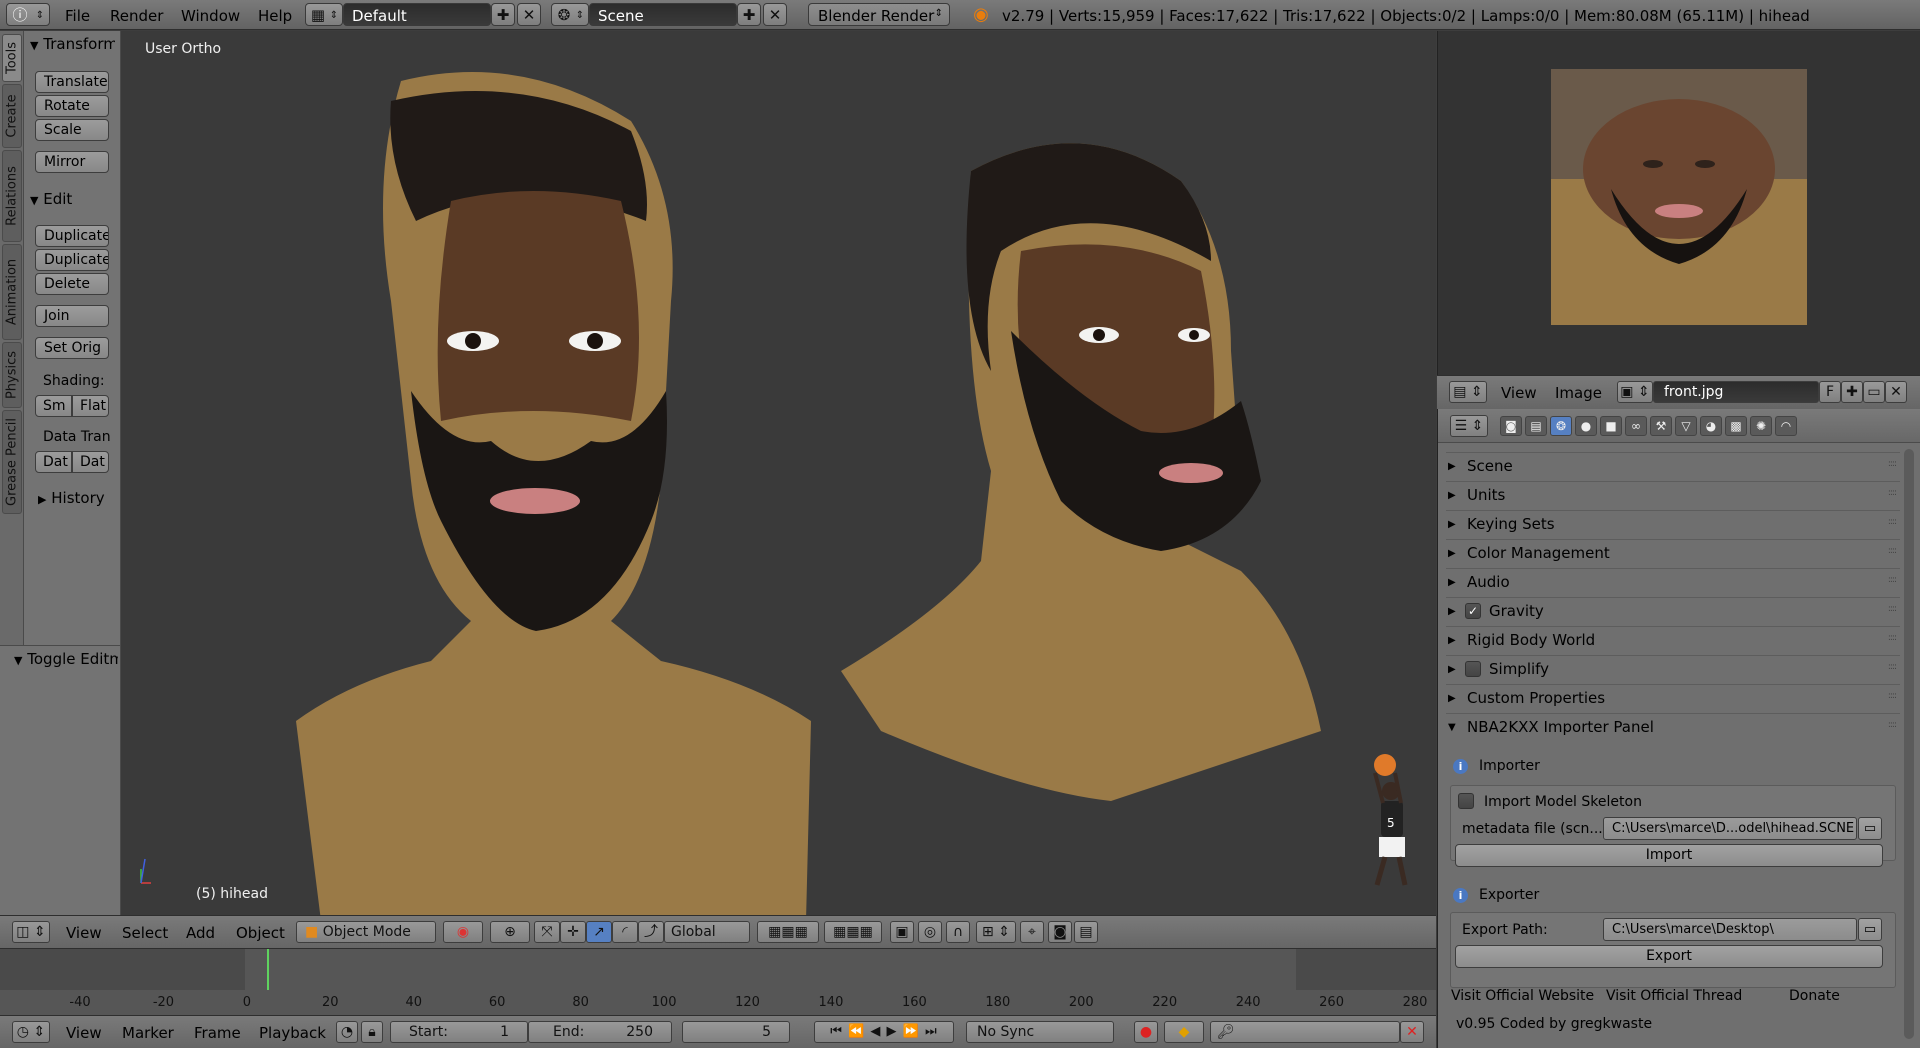 This screenshot has height=1048, width=1920. What do you see at coordinates (463, 932) in the screenshot?
I see `shading-mode-dropdown: ◉` at bounding box center [463, 932].